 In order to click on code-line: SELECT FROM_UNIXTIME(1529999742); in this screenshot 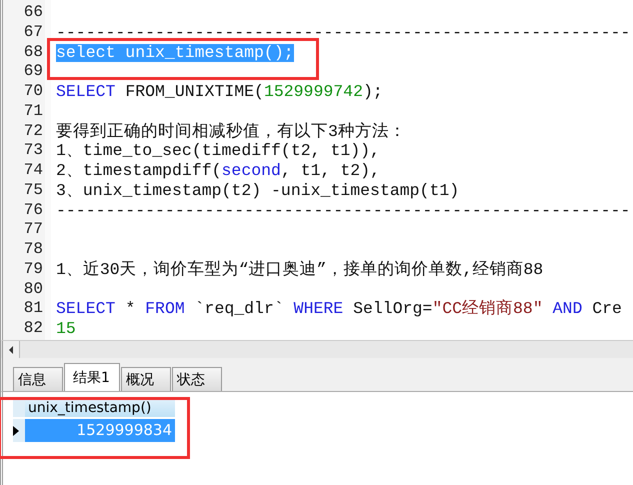, I will do `click(219, 92)`.